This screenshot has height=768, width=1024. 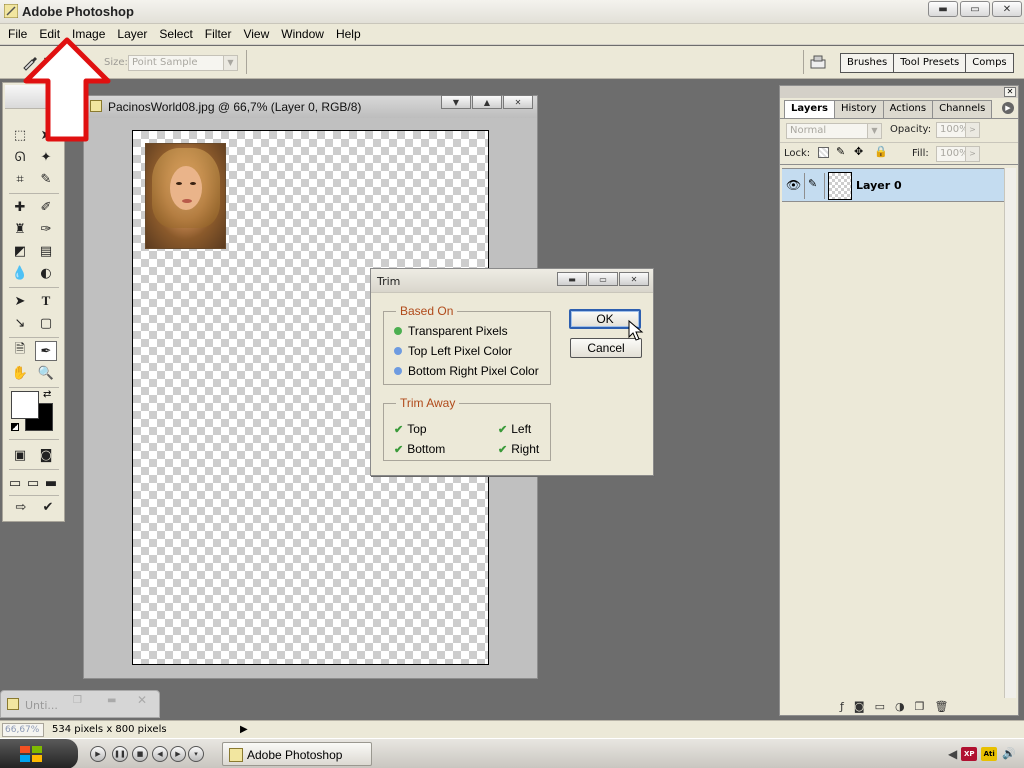 What do you see at coordinates (98, 754) in the screenshot?
I see `media-play-icon: ▶` at bounding box center [98, 754].